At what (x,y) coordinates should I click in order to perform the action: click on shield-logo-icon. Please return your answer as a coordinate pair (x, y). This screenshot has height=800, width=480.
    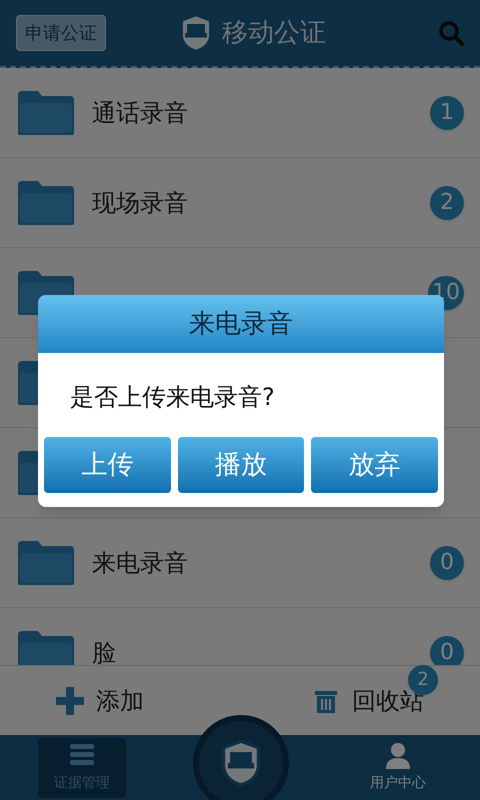
    Looking at the image, I should click on (241, 763).